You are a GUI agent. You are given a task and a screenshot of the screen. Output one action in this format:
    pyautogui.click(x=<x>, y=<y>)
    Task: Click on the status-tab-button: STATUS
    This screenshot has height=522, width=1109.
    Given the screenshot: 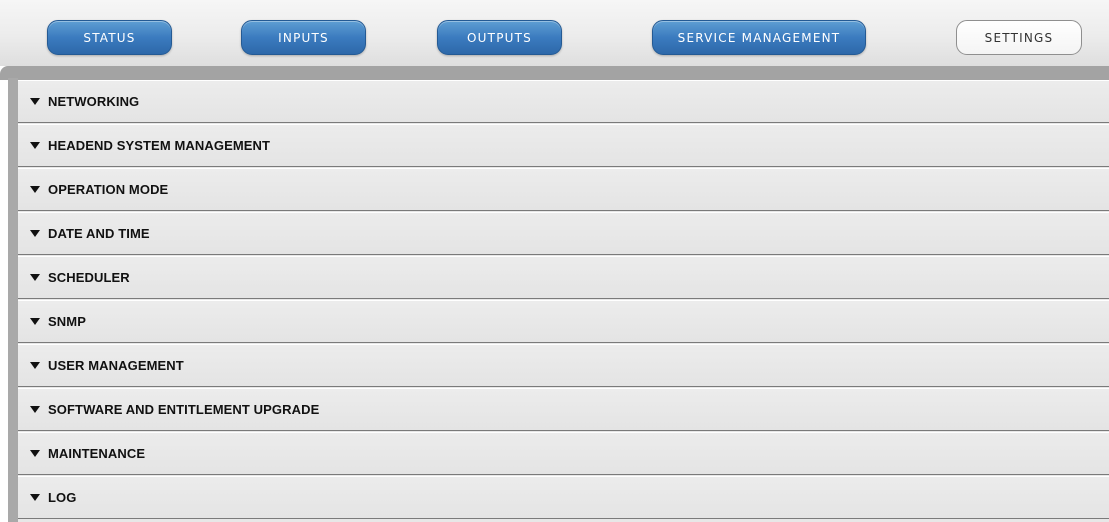 What is the action you would take?
    pyautogui.click(x=109, y=37)
    